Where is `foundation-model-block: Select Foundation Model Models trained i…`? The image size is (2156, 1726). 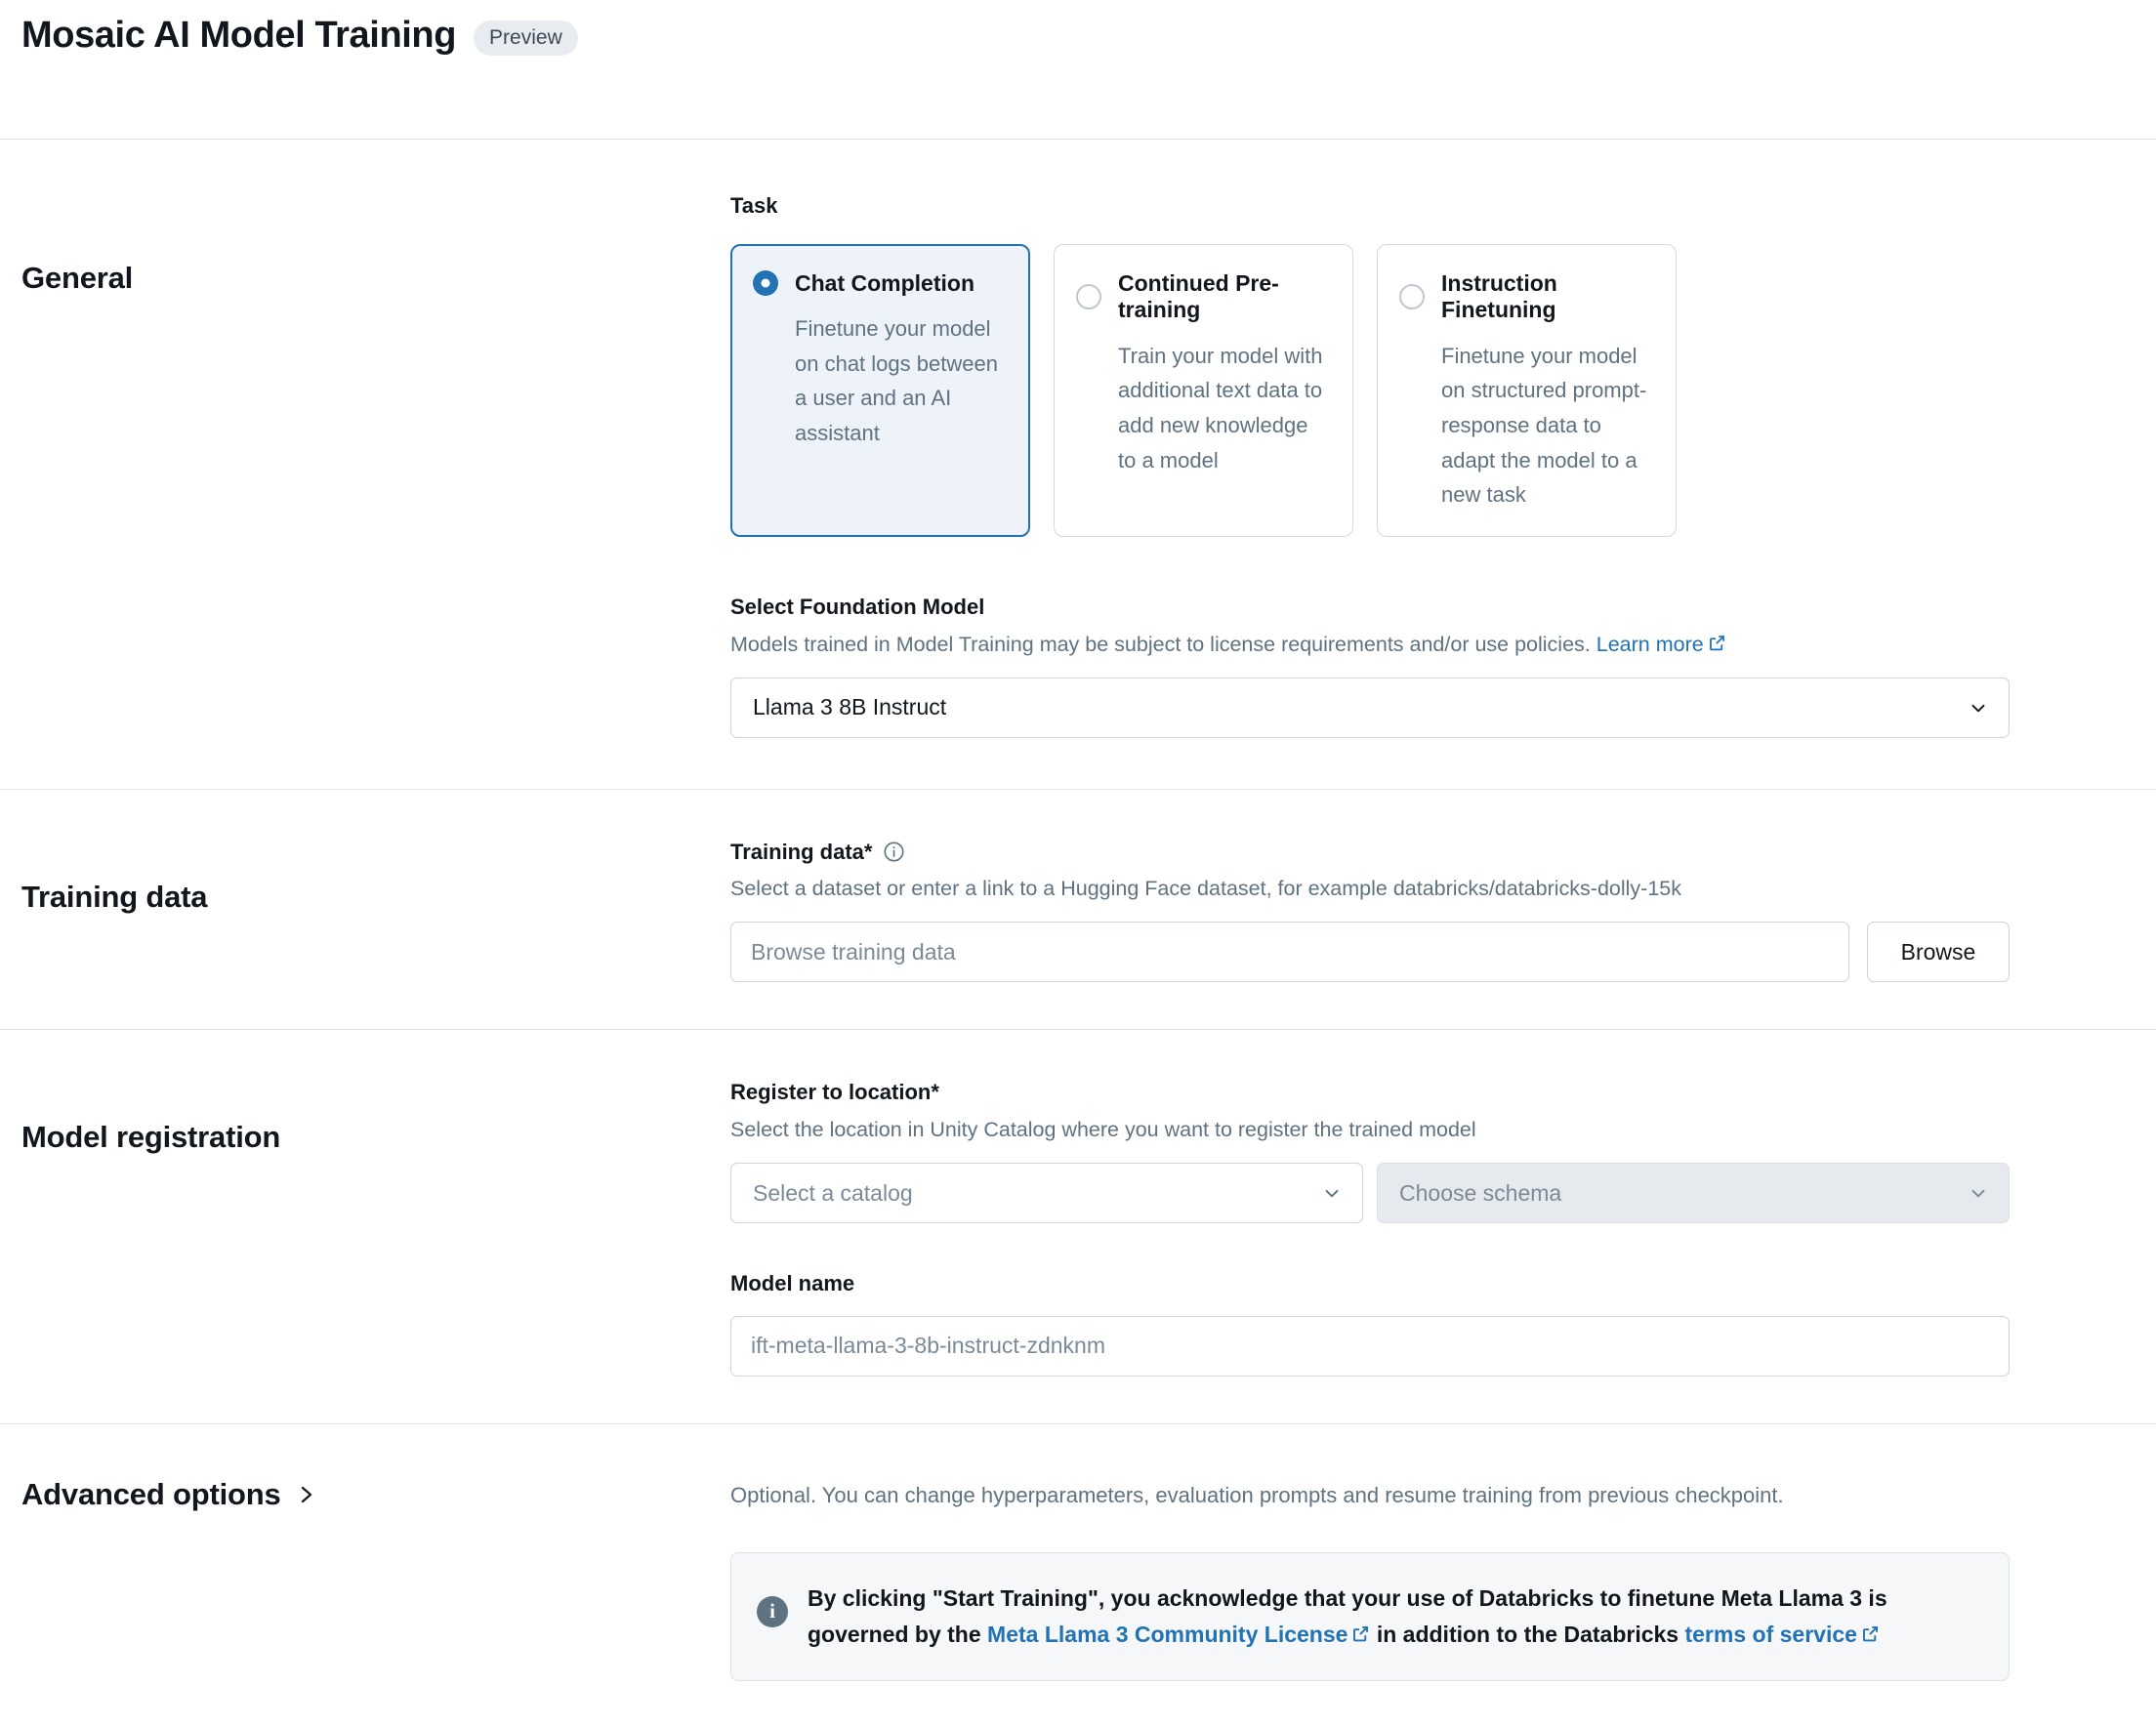 foundation-model-block: Select Foundation Model Models trained i… is located at coordinates (1370, 666).